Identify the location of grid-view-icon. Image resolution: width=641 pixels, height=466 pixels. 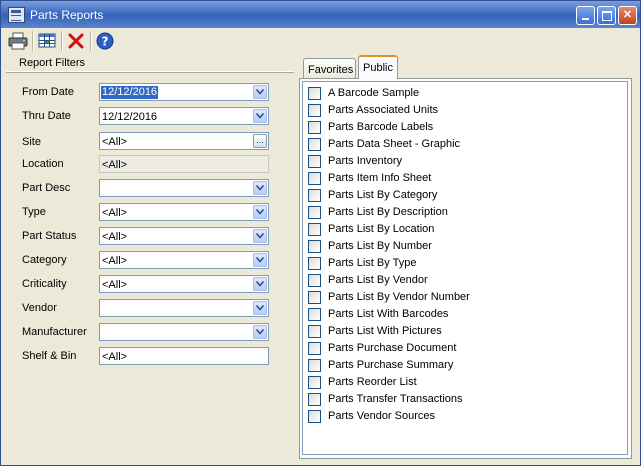
(47, 40).